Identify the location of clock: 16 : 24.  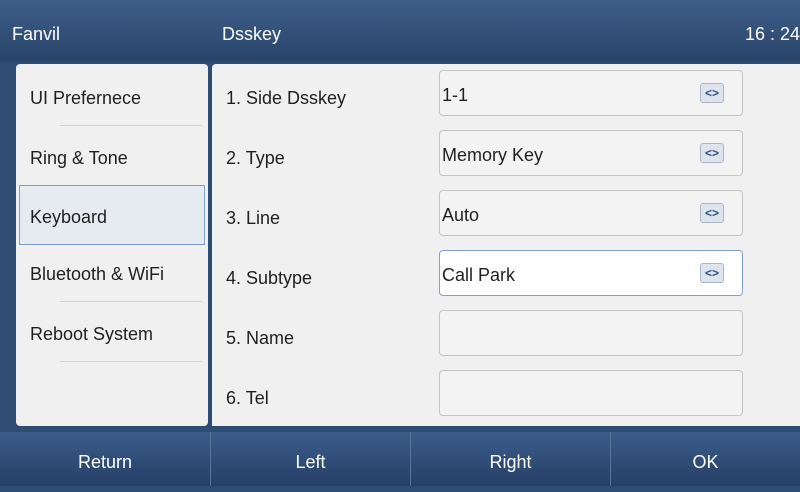
(772, 34).